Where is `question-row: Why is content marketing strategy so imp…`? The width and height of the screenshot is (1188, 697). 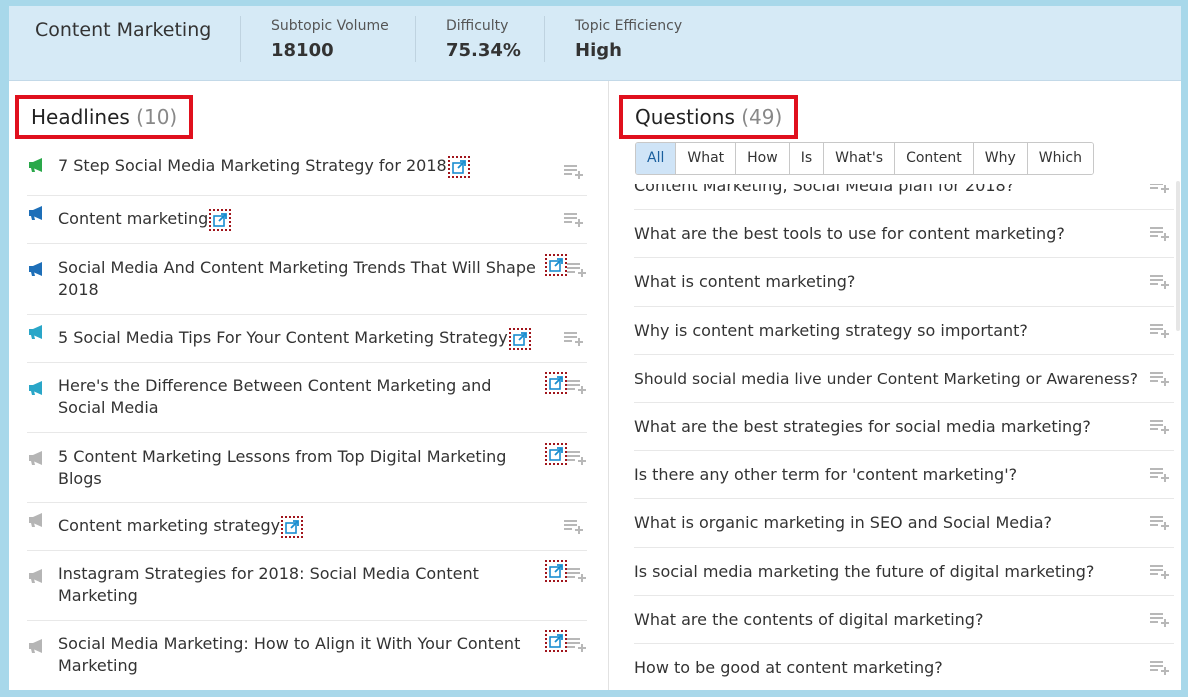 question-row: Why is content marketing strategy so imp… is located at coordinates (904, 331).